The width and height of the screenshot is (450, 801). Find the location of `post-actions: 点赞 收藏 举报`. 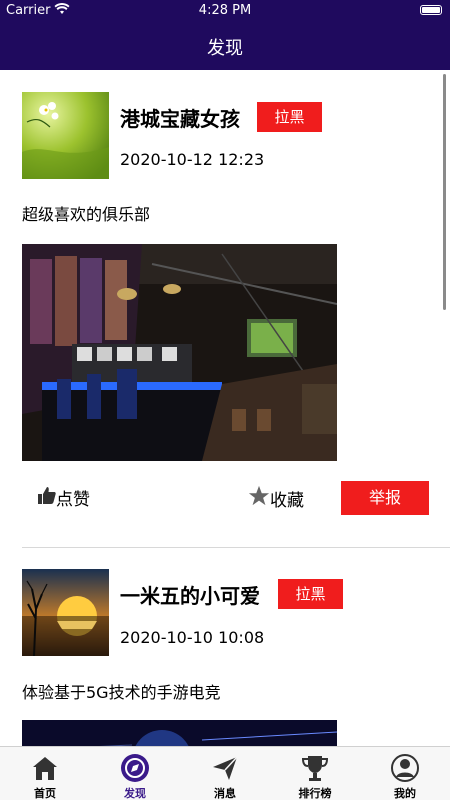

post-actions: 点赞 收藏 举报 is located at coordinates (225, 498).